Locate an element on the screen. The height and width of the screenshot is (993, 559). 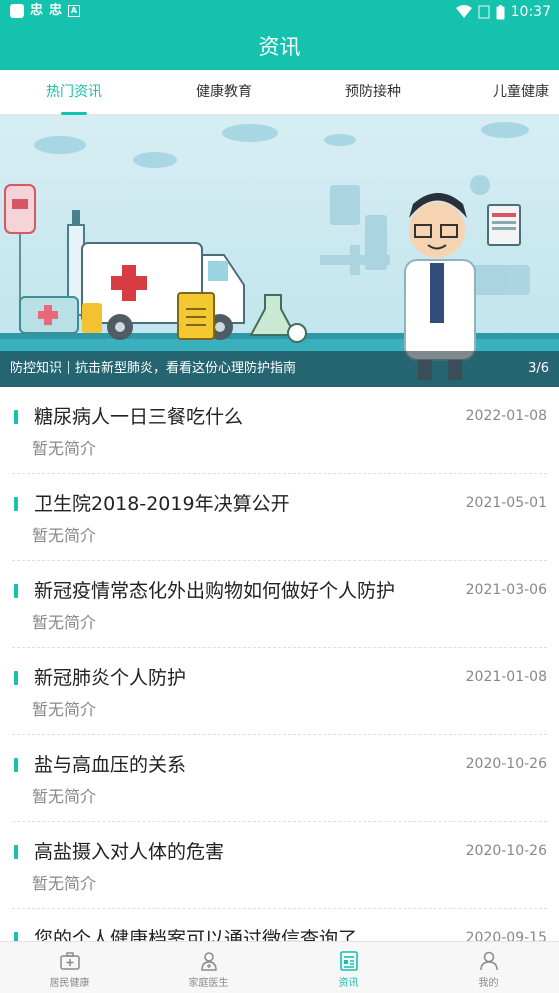
tab-hot-news: 热门资讯 is located at coordinates (74, 92).